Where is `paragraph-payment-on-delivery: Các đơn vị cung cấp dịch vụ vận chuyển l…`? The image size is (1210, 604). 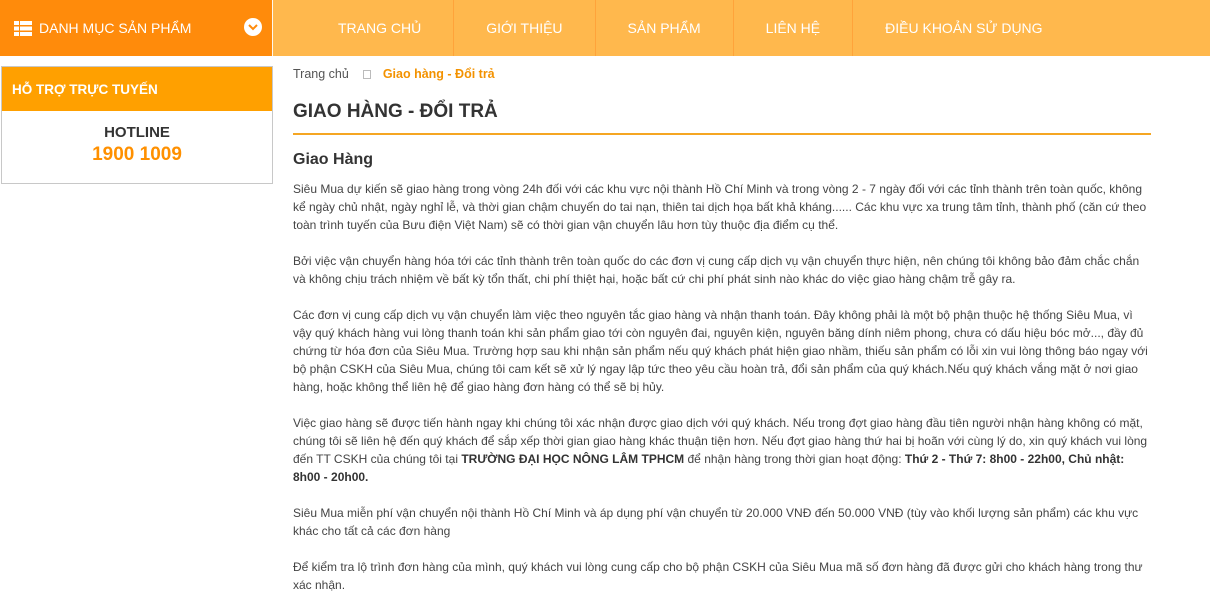 paragraph-payment-on-delivery: Các đơn vị cung cấp dịch vụ vận chuyển l… is located at coordinates (720, 351).